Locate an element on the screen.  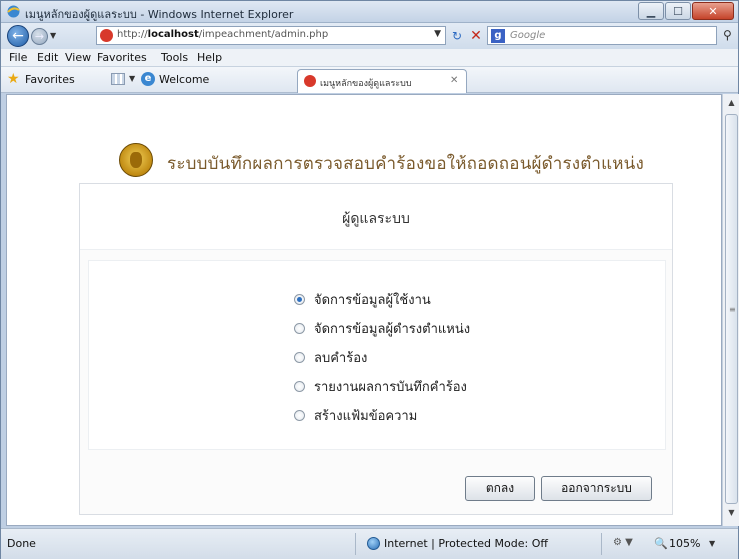
stop-button: ✕ is located at coordinates (476, 36).